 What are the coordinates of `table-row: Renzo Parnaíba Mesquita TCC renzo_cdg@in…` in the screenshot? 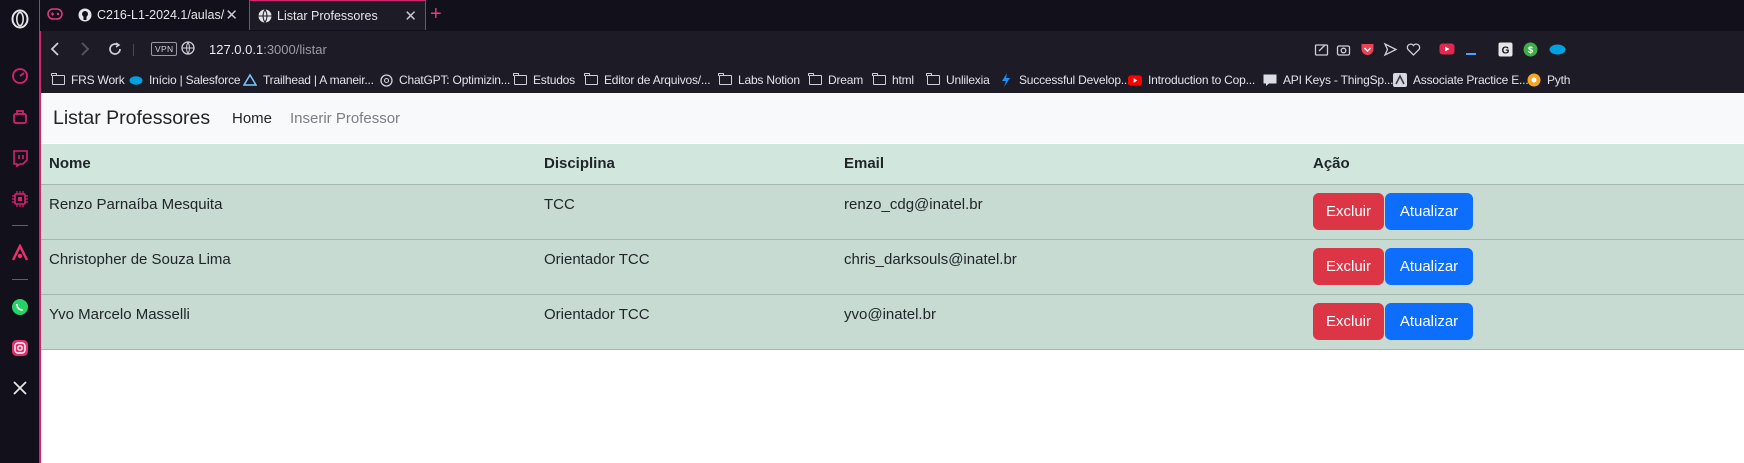 It's located at (892, 212).